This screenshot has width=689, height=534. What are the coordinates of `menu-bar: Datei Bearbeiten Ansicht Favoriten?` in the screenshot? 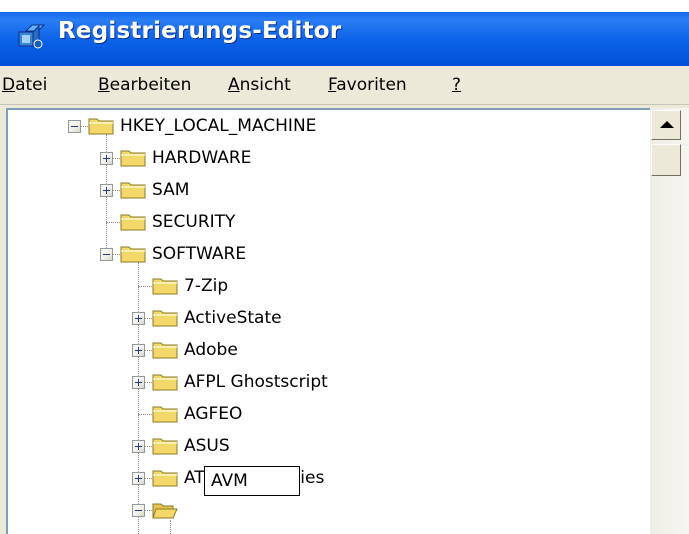 It's located at (344, 85).